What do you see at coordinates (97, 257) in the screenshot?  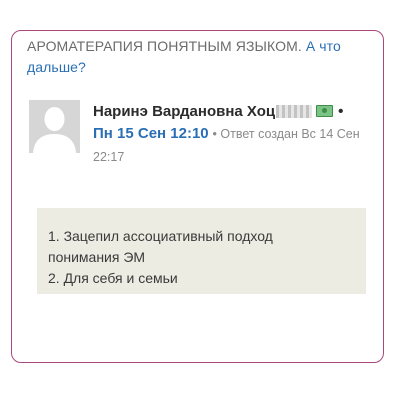 I see `answer-line: понимания ЭМ` at bounding box center [97, 257].